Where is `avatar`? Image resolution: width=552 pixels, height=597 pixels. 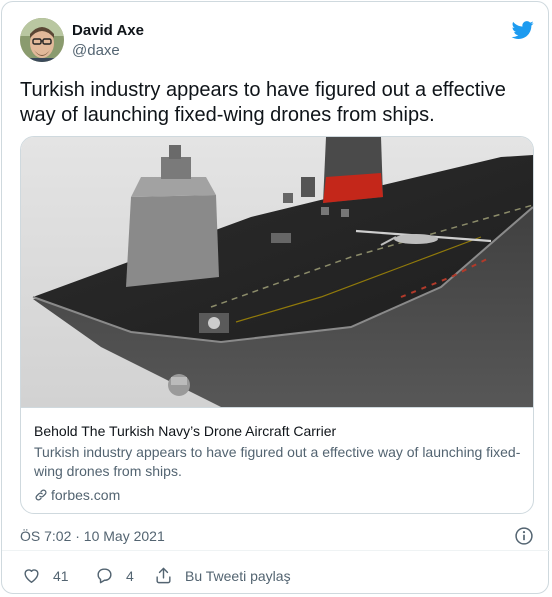
avatar is located at coordinates (42, 40).